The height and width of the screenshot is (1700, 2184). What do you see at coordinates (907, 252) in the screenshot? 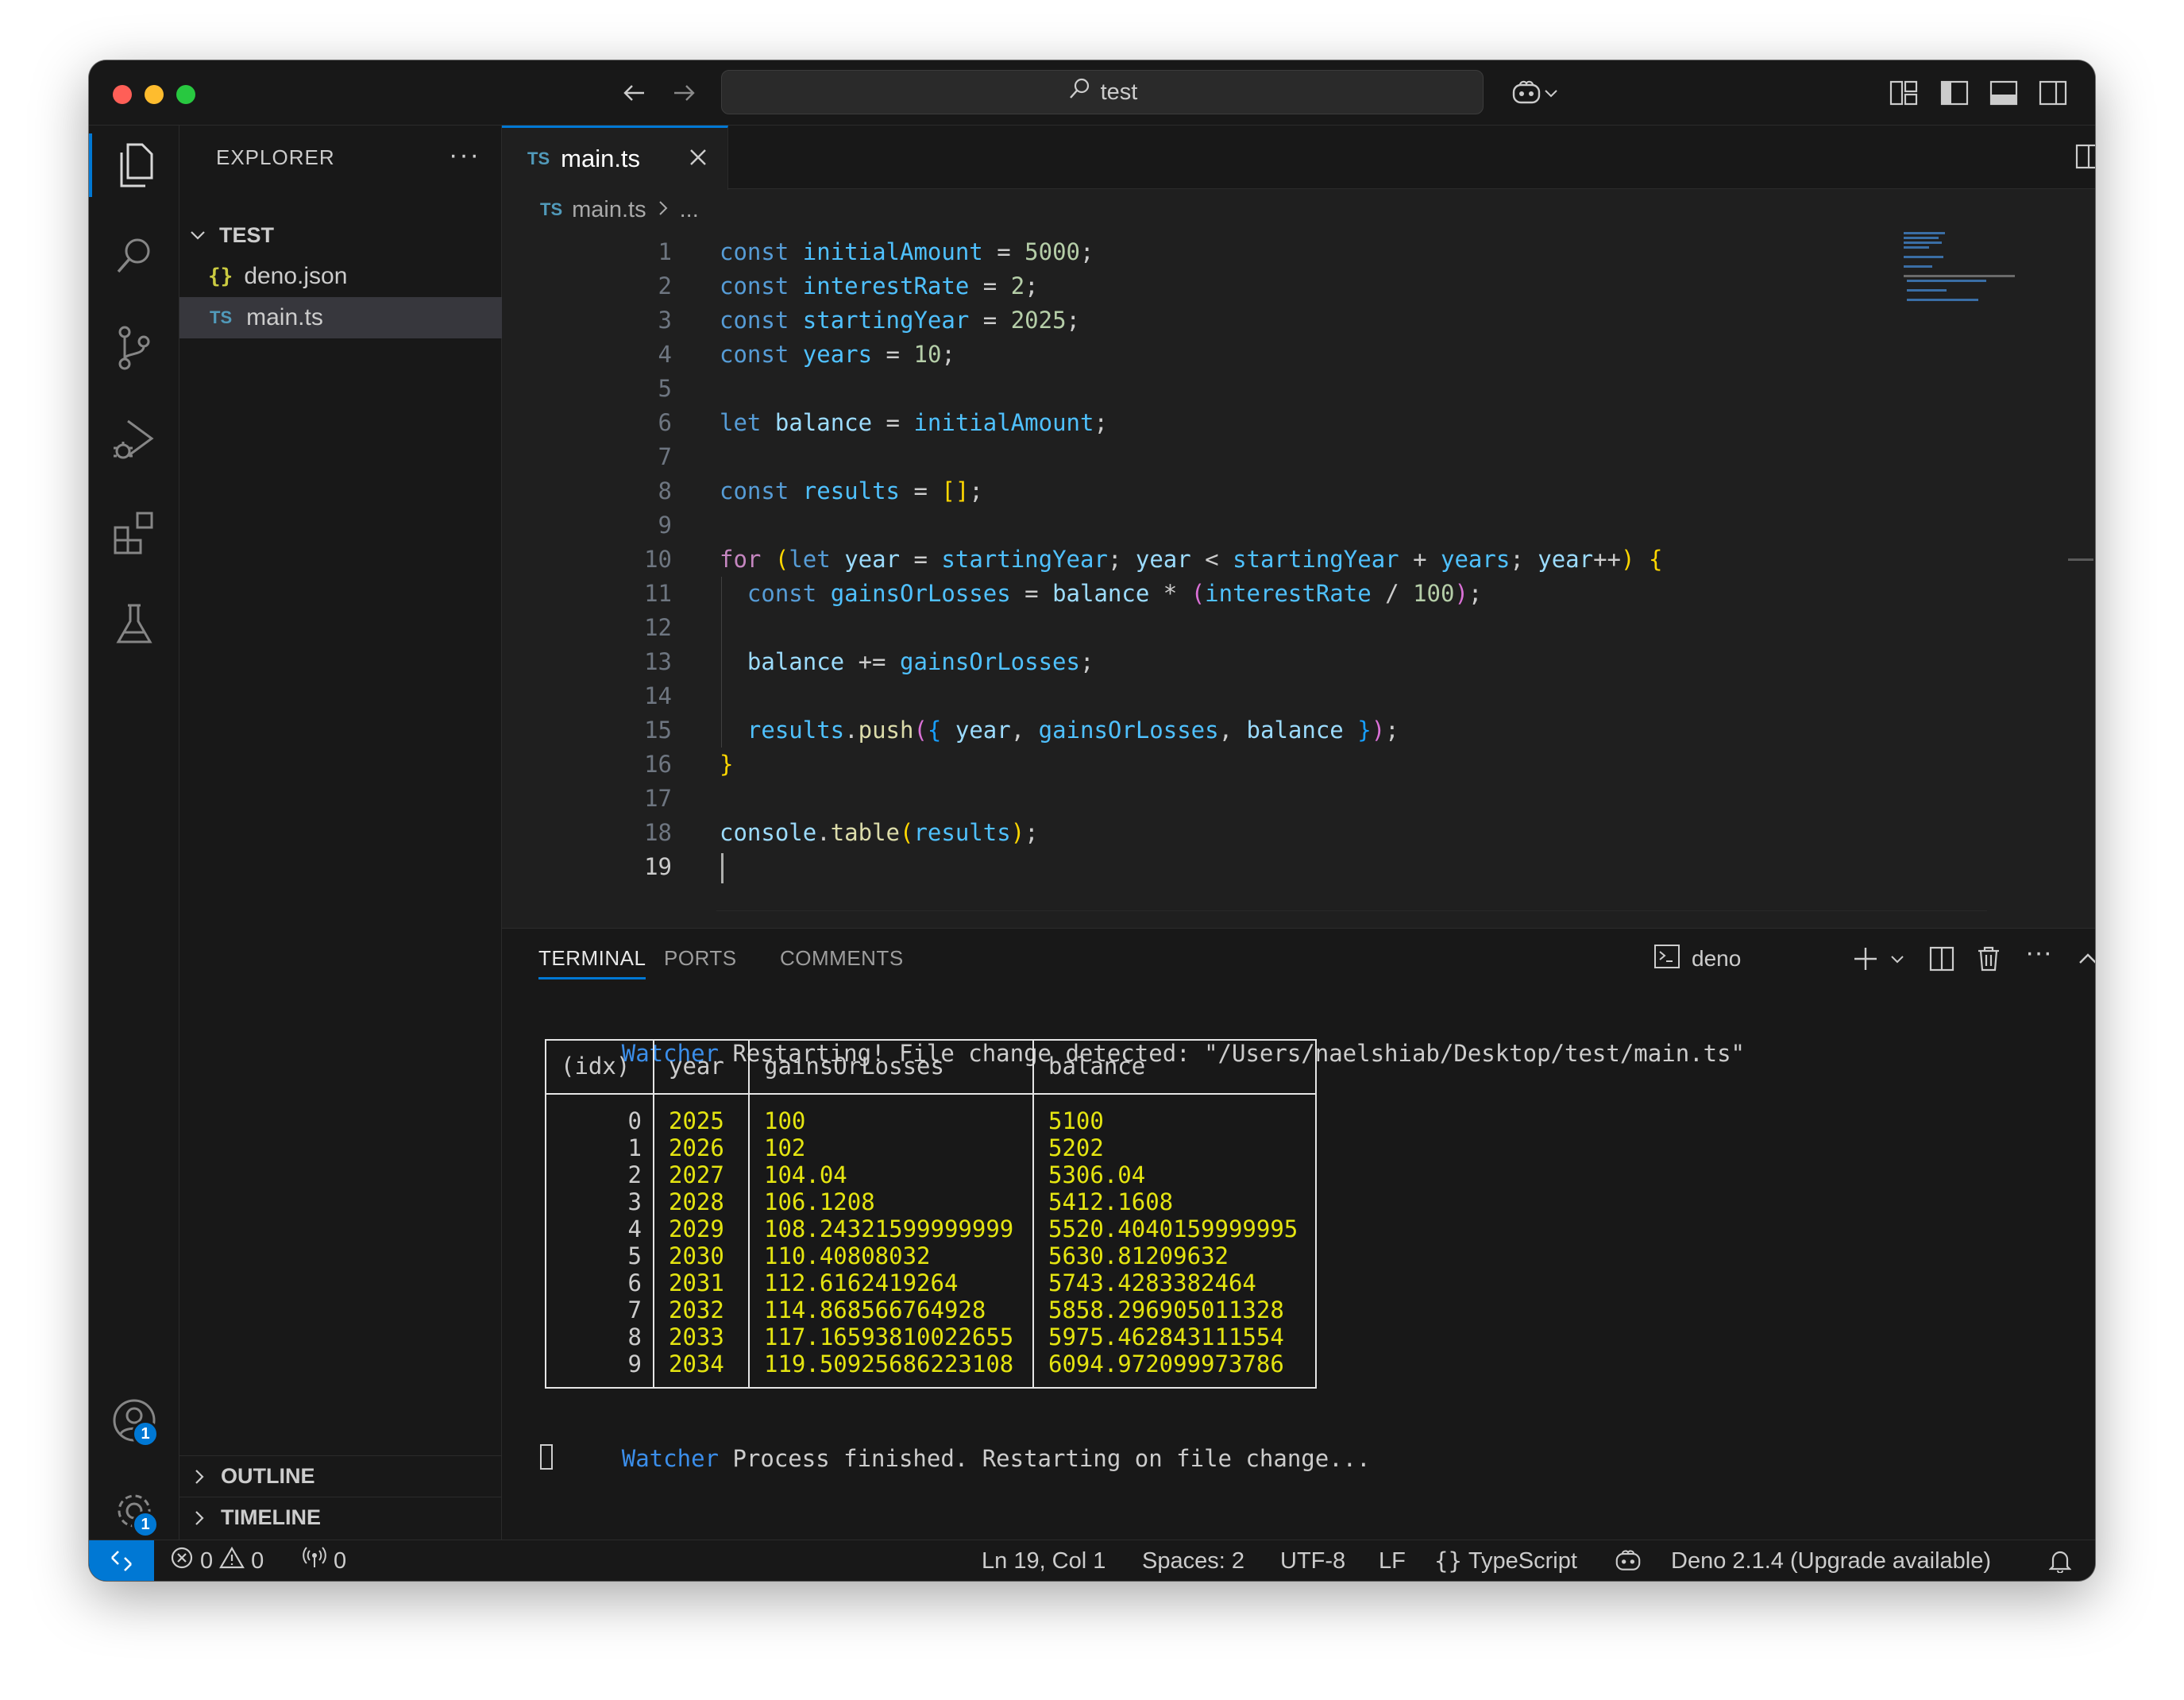
I see `code-line: const initialAmount = 5000;` at bounding box center [907, 252].